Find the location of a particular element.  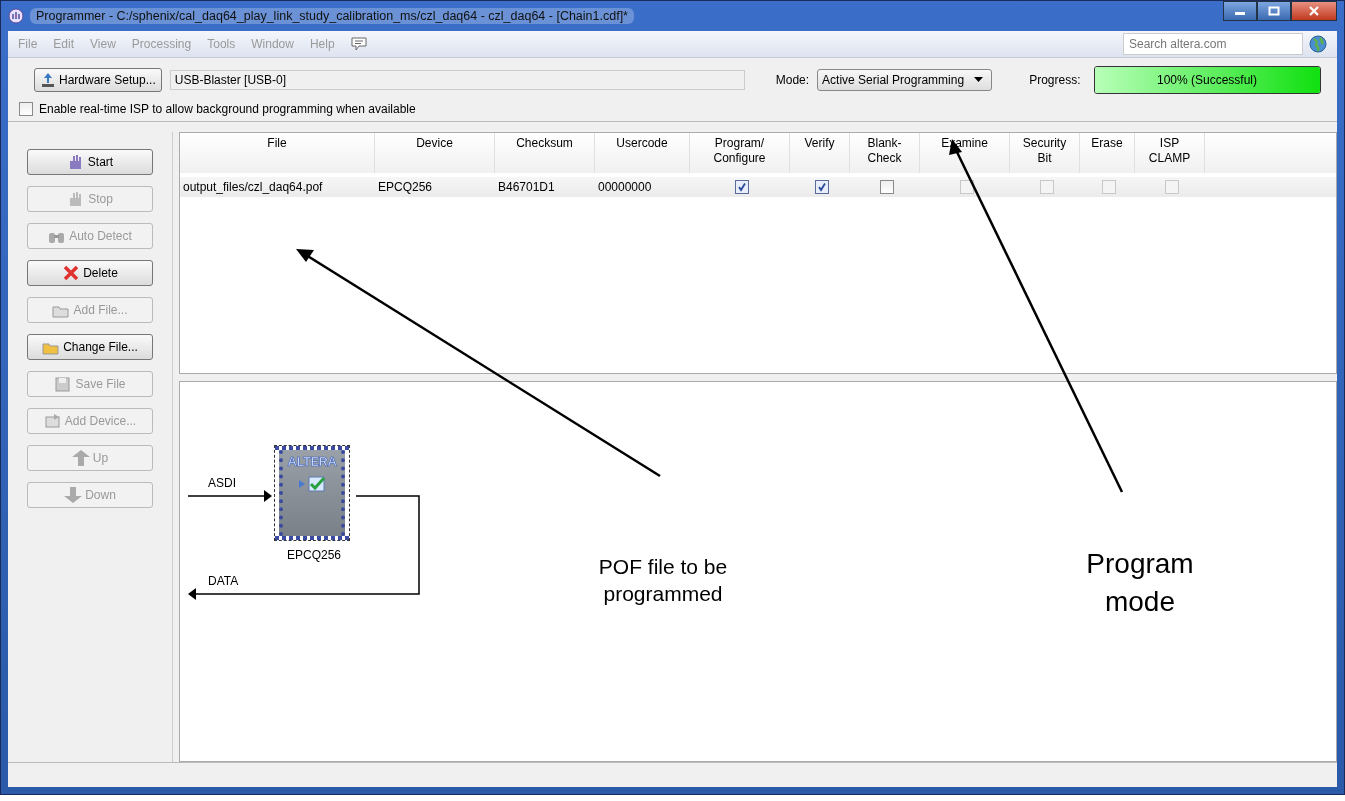

table-cell: EPCQ256 is located at coordinates (405, 187).